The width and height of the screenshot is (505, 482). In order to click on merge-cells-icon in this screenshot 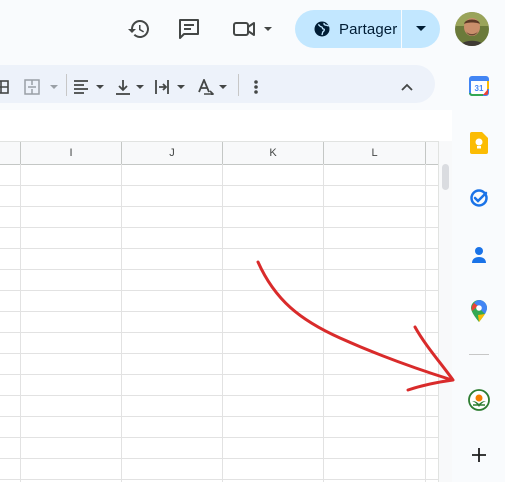, I will do `click(42, 87)`.